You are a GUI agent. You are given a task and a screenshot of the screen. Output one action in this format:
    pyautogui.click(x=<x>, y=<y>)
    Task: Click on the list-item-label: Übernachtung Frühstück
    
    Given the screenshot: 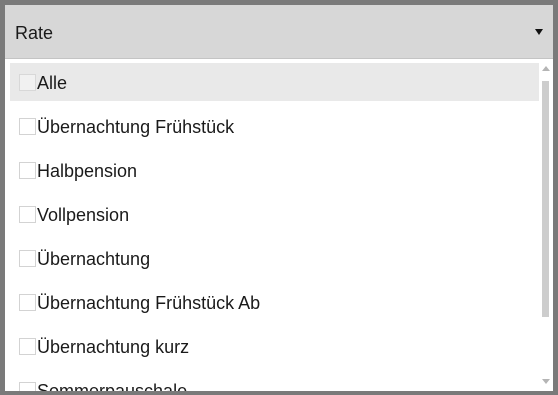 What is the action you would take?
    pyautogui.click(x=136, y=127)
    